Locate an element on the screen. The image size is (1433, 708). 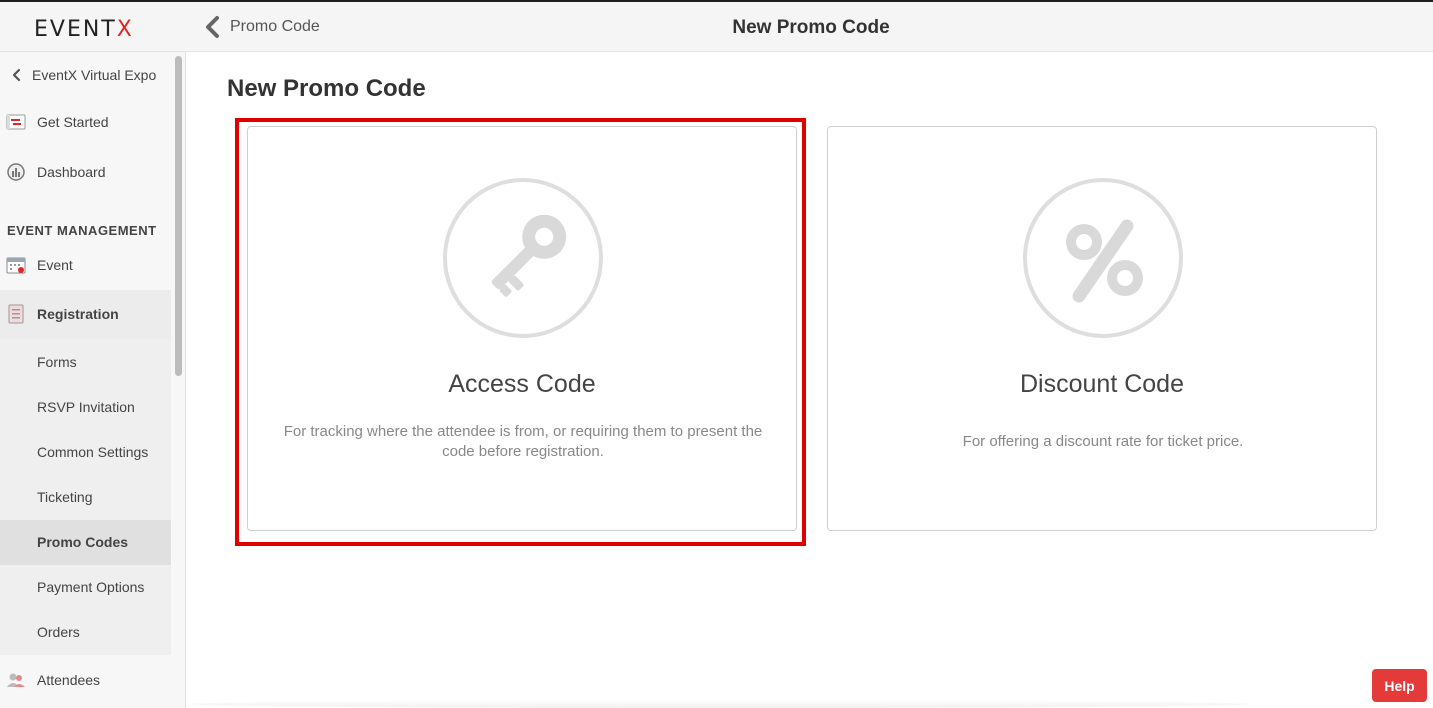
sidebar-back-to-event: EventX Virtual Expo is located at coordinates (85, 75).